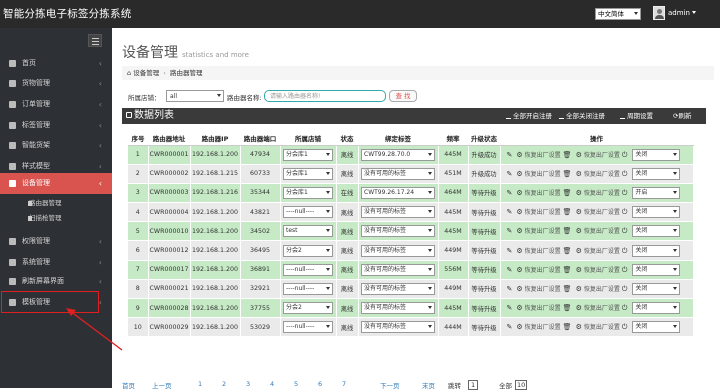 The image size is (720, 390). Describe the element at coordinates (656, 192) in the screenshot. I see `registration-mode-select: 开启` at that location.